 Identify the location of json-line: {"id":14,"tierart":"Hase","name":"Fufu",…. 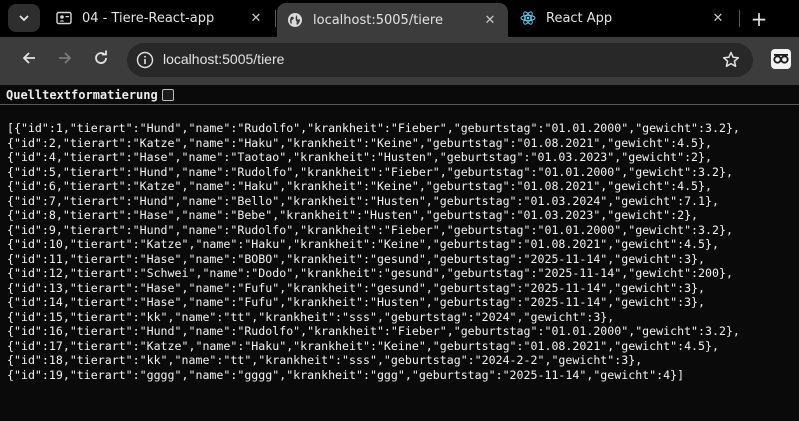
(356, 302).